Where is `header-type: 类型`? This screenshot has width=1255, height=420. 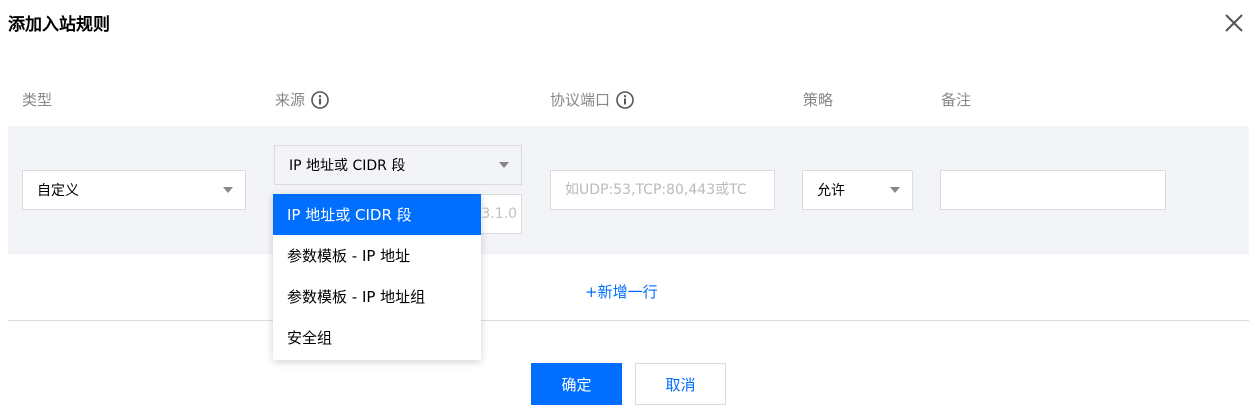 header-type: 类型 is located at coordinates (37, 99).